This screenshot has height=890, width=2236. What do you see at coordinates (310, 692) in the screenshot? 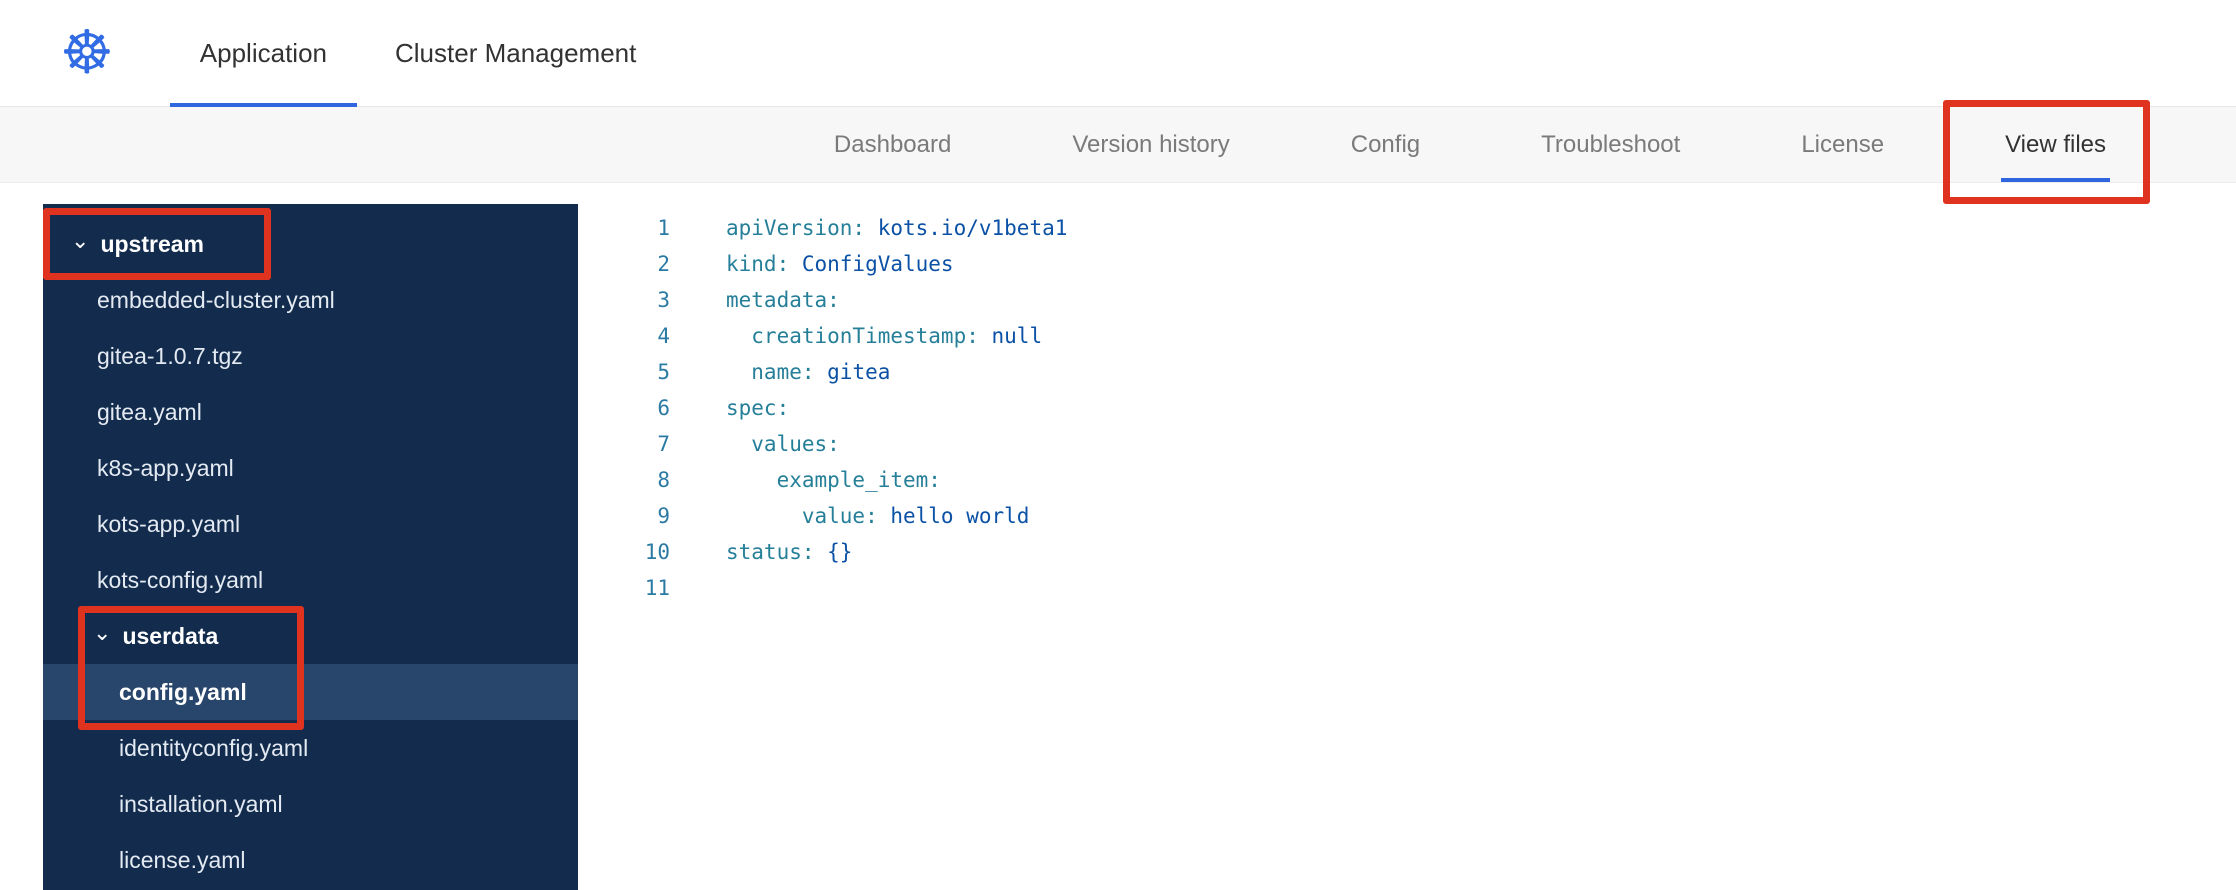
I see `tree-file-config-yaml: config.yaml` at bounding box center [310, 692].